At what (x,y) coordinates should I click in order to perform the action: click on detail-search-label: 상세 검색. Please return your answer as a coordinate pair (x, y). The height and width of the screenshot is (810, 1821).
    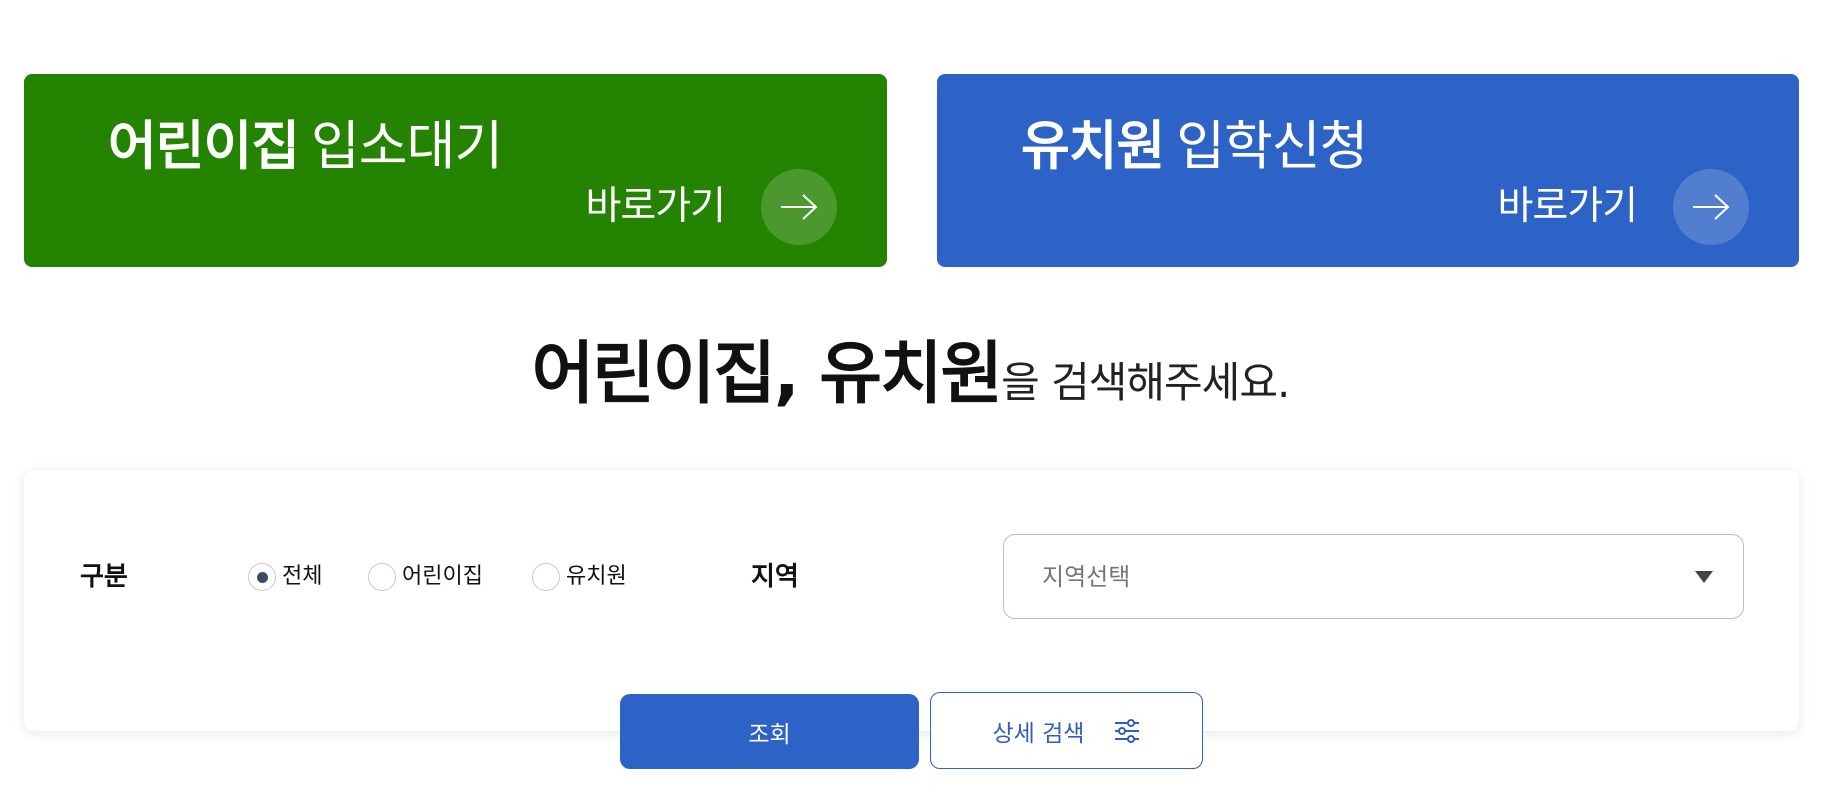
    Looking at the image, I should click on (1038, 733).